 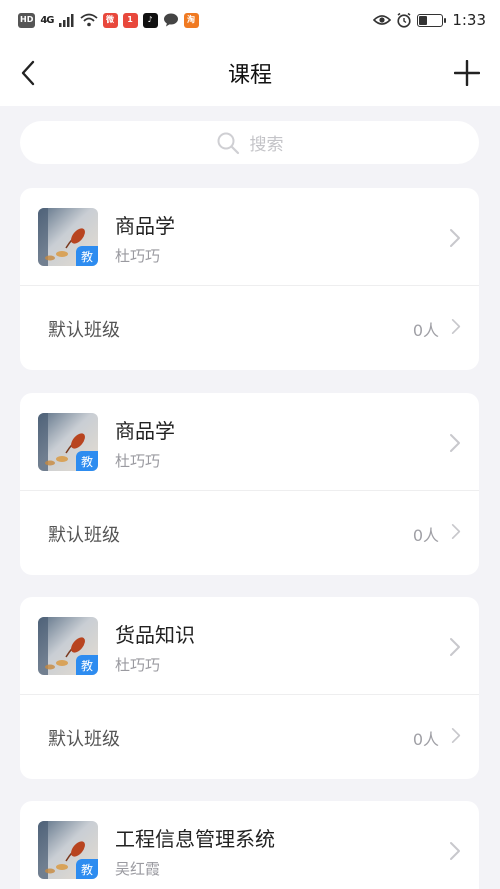 What do you see at coordinates (191, 20) in the screenshot?
I see `taobao-icon: 淘` at bounding box center [191, 20].